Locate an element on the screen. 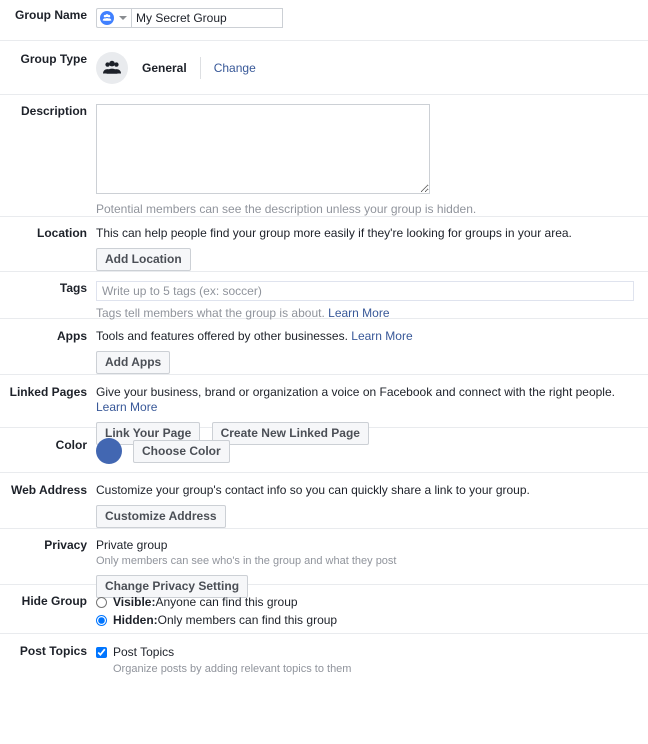 This screenshot has height=744, width=648. privacy-label: Privacy is located at coordinates (65, 545).